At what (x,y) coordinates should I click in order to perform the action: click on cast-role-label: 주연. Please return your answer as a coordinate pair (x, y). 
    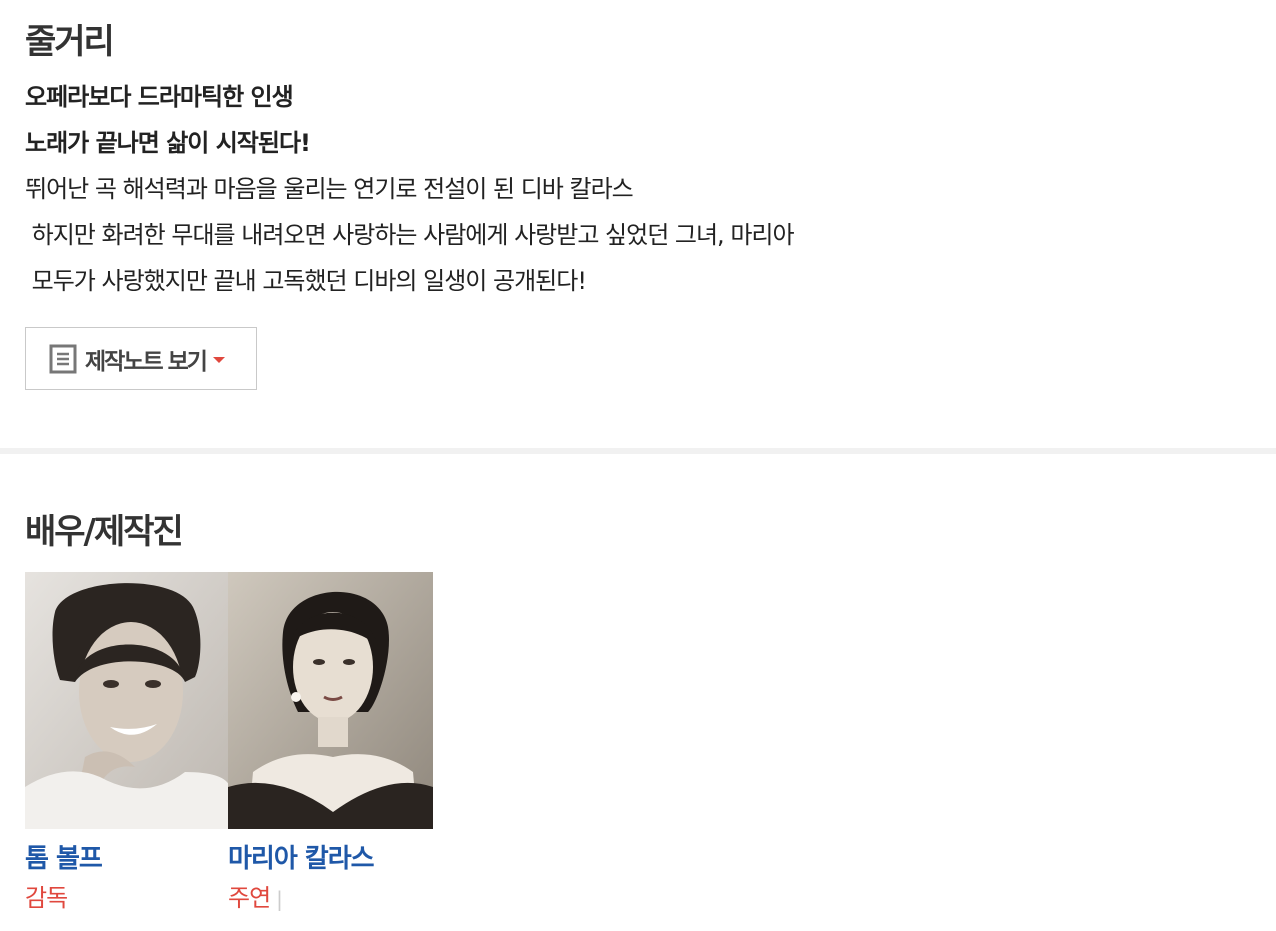
    Looking at the image, I should click on (249, 898).